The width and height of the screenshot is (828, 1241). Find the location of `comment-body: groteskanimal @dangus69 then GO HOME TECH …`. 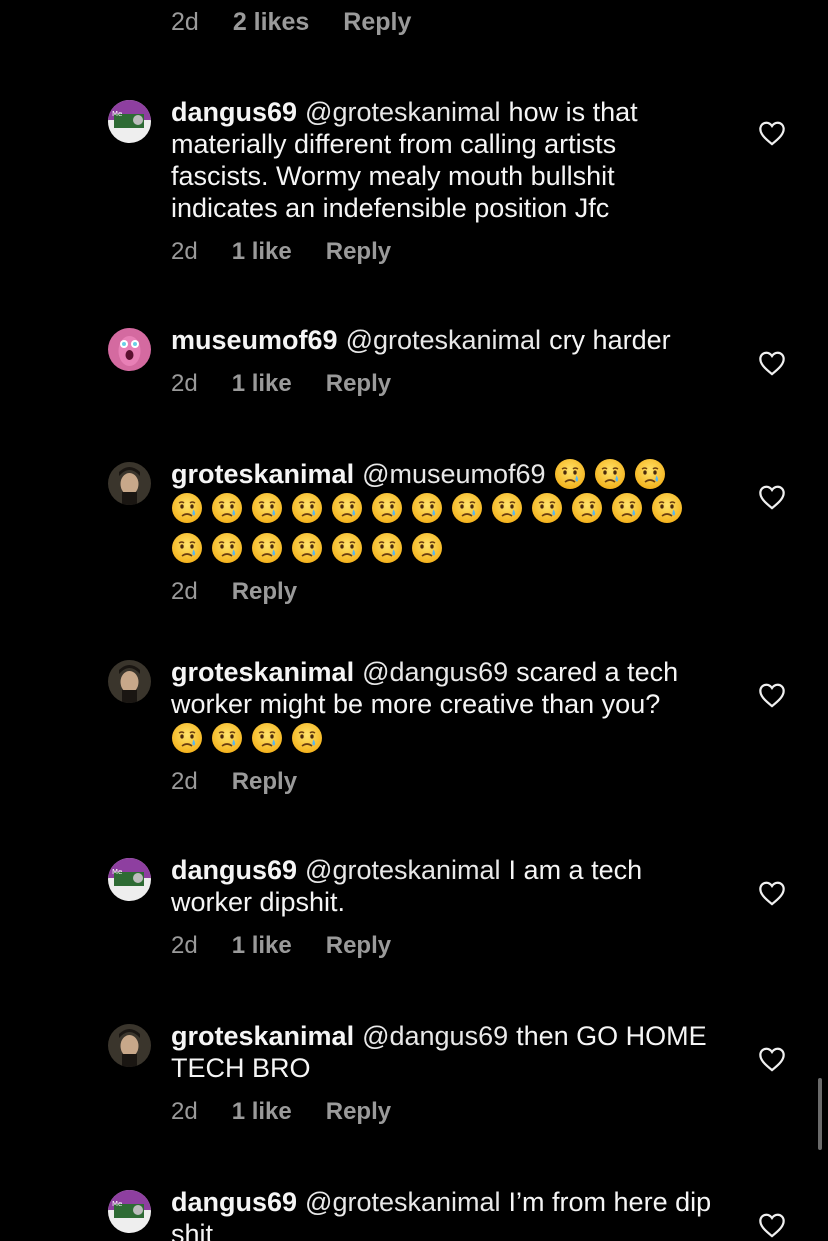

comment-body: groteskanimal @dangus69 then GO HOME TECH … is located at coordinates (445, 1073).